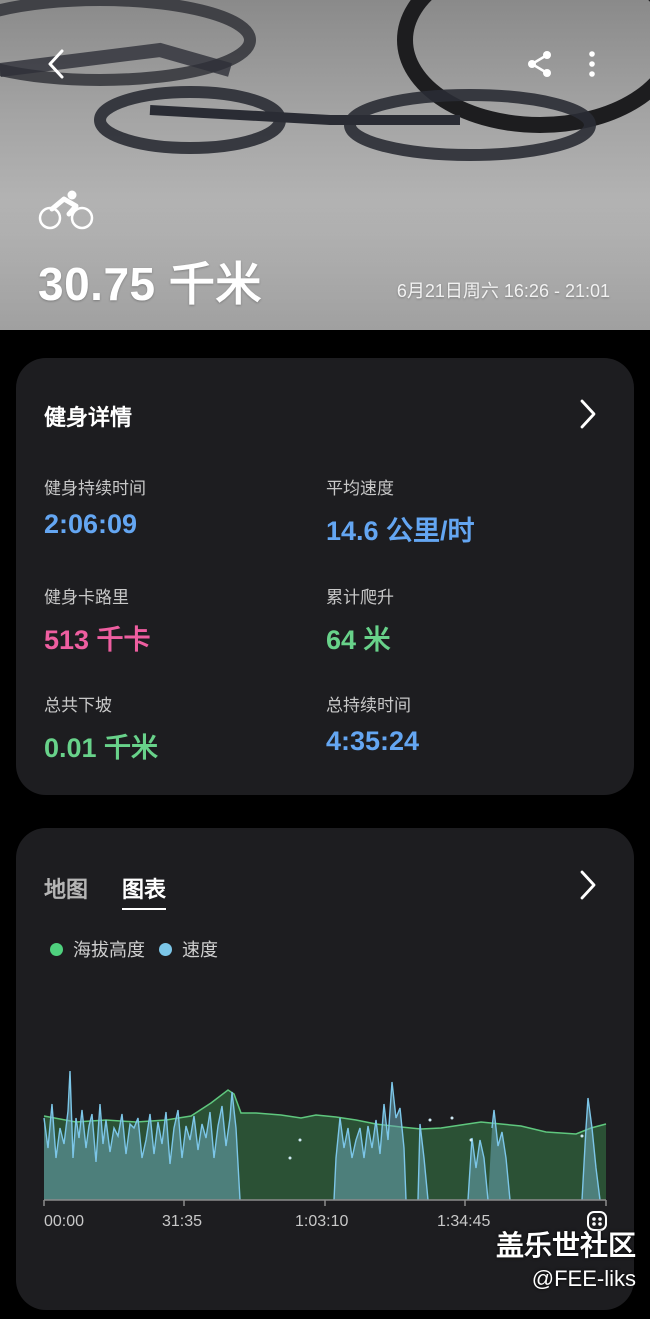 The image size is (650, 1319). Describe the element at coordinates (78, 705) in the screenshot. I see `metric-label: 总共下坡` at that location.